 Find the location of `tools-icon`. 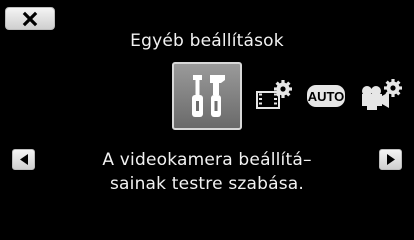

tools-icon is located at coordinates (208, 96).